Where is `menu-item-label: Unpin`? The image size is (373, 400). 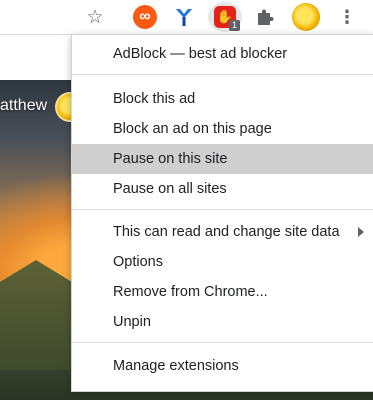 menu-item-label: Unpin is located at coordinates (132, 322).